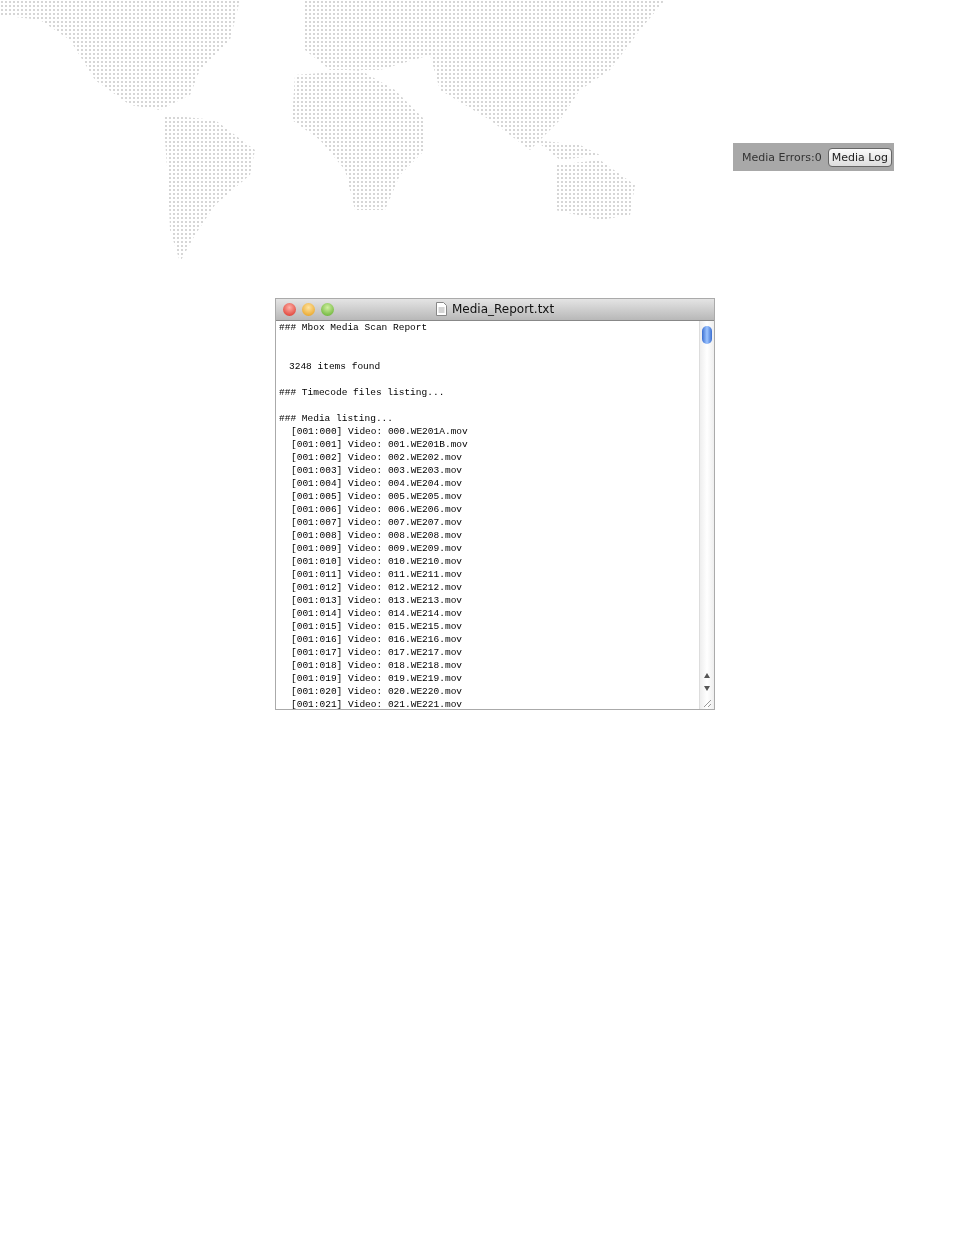 This screenshot has height=1235, width=954. What do you see at coordinates (377, 639) in the screenshot?
I see `media-entry: [001:016] Video: 016.WE216.mov` at bounding box center [377, 639].